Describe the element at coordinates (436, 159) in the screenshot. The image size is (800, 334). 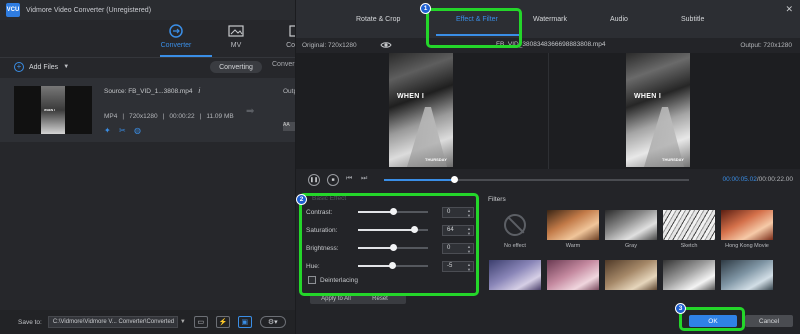
I see `original-subcaption: THURSDAY` at that location.